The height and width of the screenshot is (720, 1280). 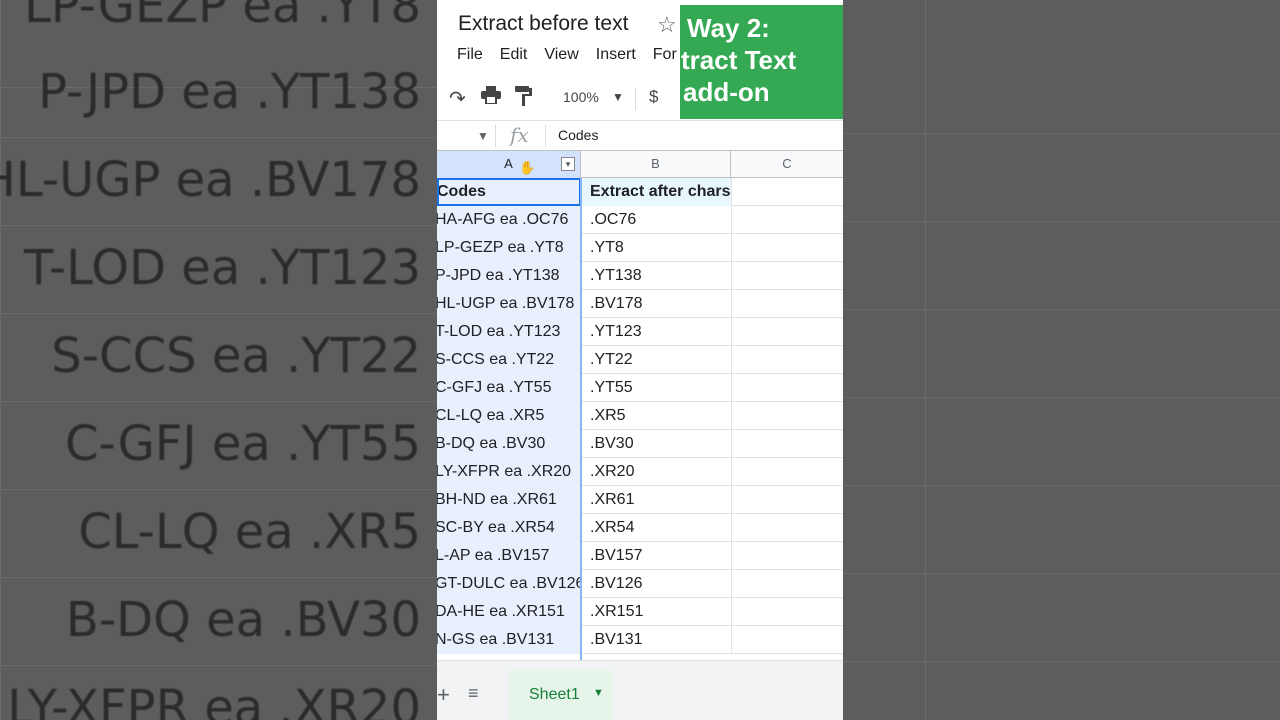 What do you see at coordinates (509, 276) in the screenshot?
I see `cell-a: P-JPD ea .YT138` at bounding box center [509, 276].